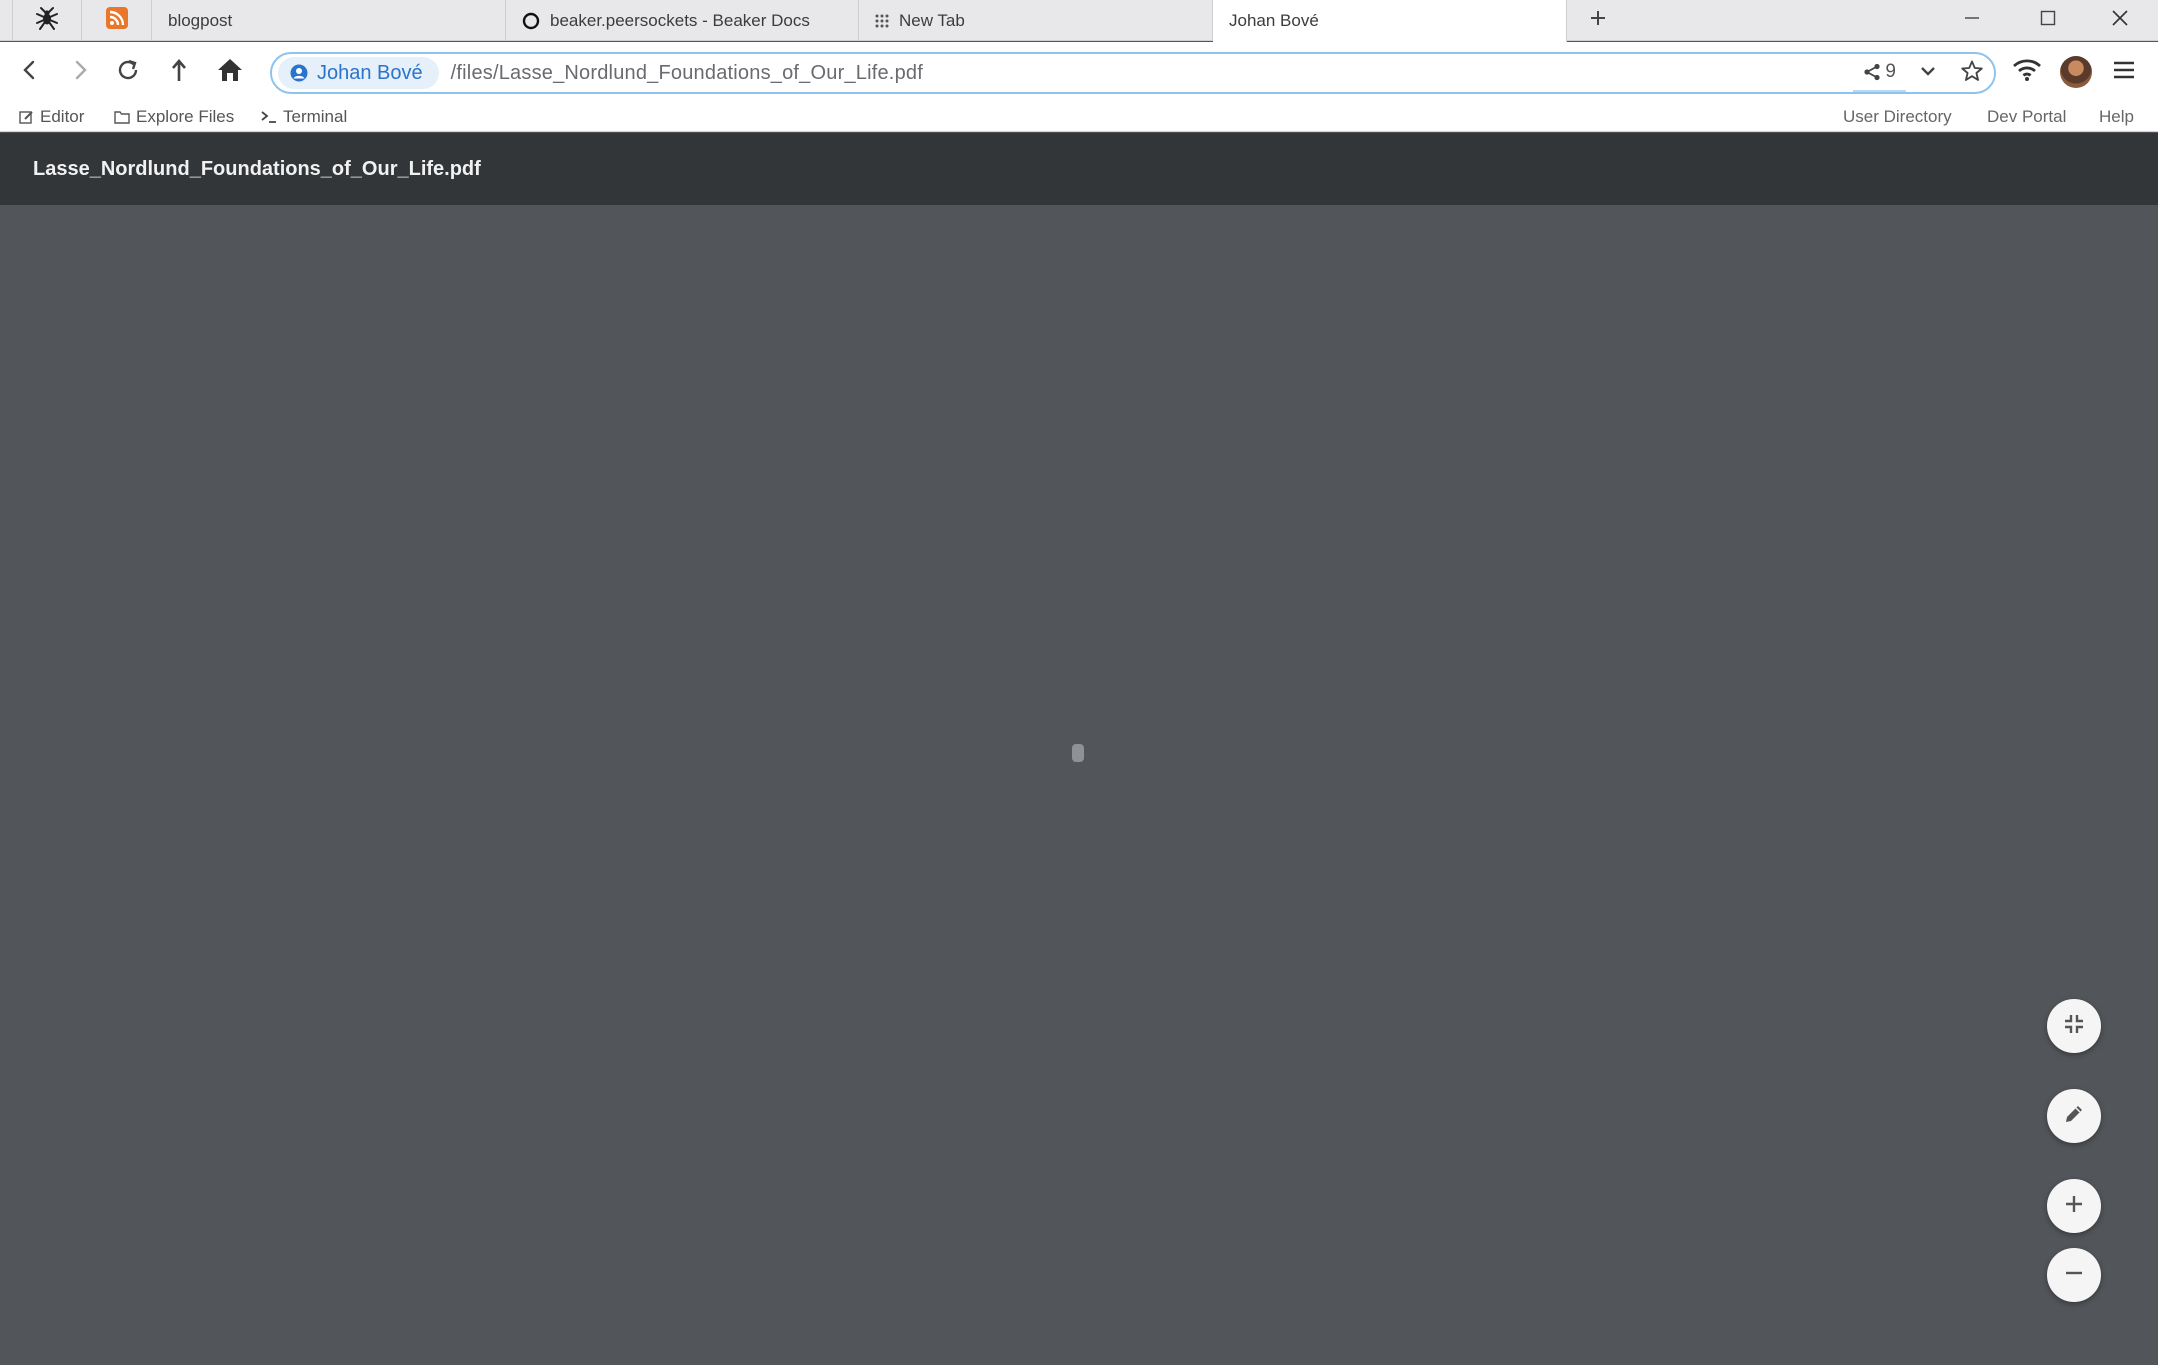 The height and width of the screenshot is (1365, 2158). I want to click on editor-link: Editor, so click(51, 117).